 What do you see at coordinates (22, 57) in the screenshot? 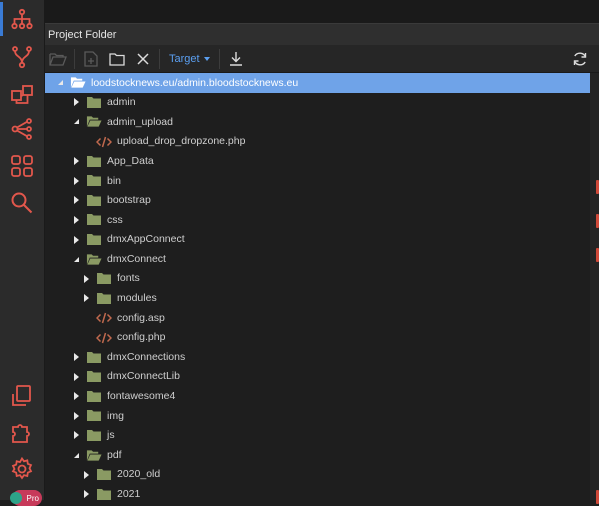
I see `git-branch-icon` at bounding box center [22, 57].